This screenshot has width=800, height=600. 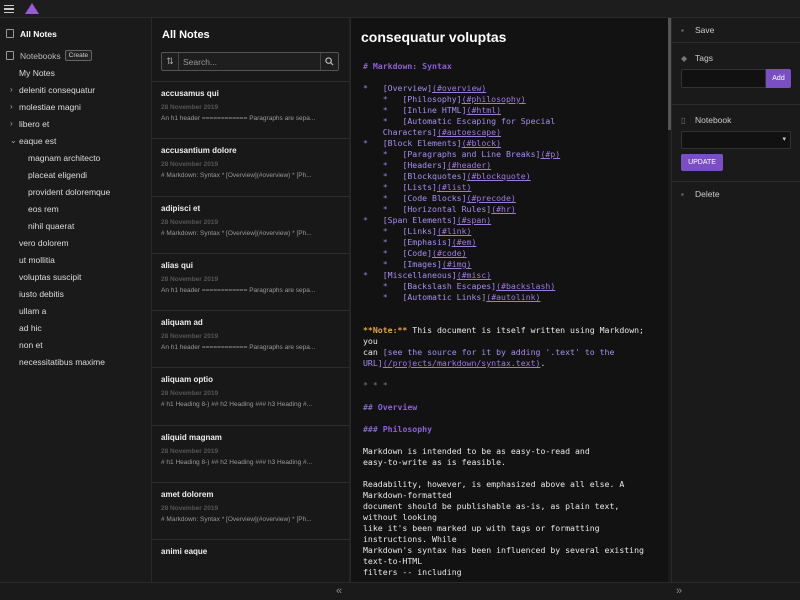 I want to click on sidebar-item: › molestiae magni, so click(x=75, y=106).